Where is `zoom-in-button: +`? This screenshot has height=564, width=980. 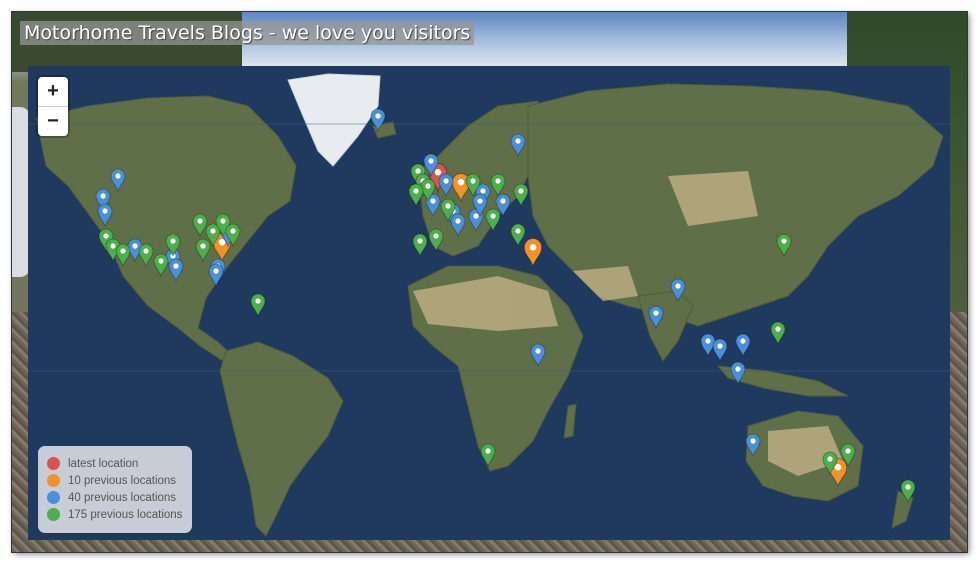 zoom-in-button: + is located at coordinates (53, 92).